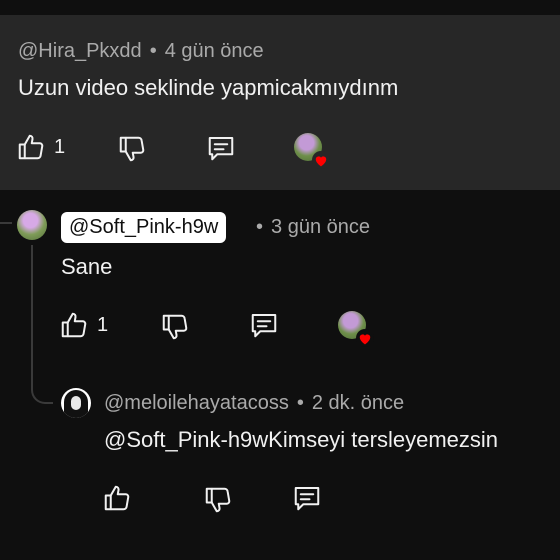 This screenshot has height=560, width=560. I want to click on comment-meta: • 3 gün önce, so click(313, 227).